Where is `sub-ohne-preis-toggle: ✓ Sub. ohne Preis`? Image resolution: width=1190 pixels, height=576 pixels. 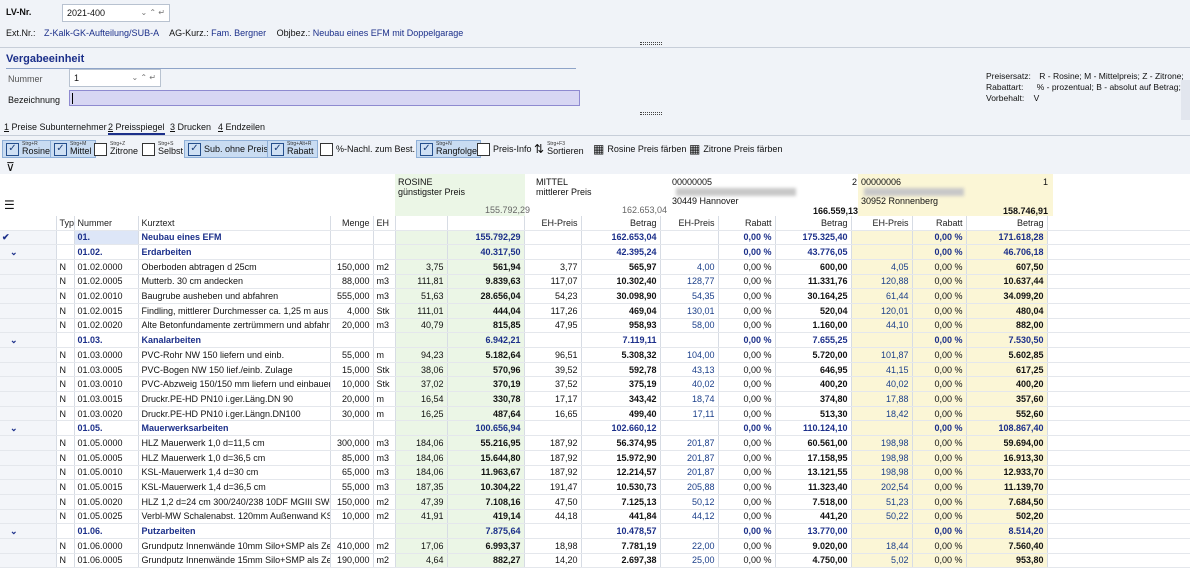
sub-ohne-preis-toggle: ✓ Sub. ohne Preis is located at coordinates (228, 149).